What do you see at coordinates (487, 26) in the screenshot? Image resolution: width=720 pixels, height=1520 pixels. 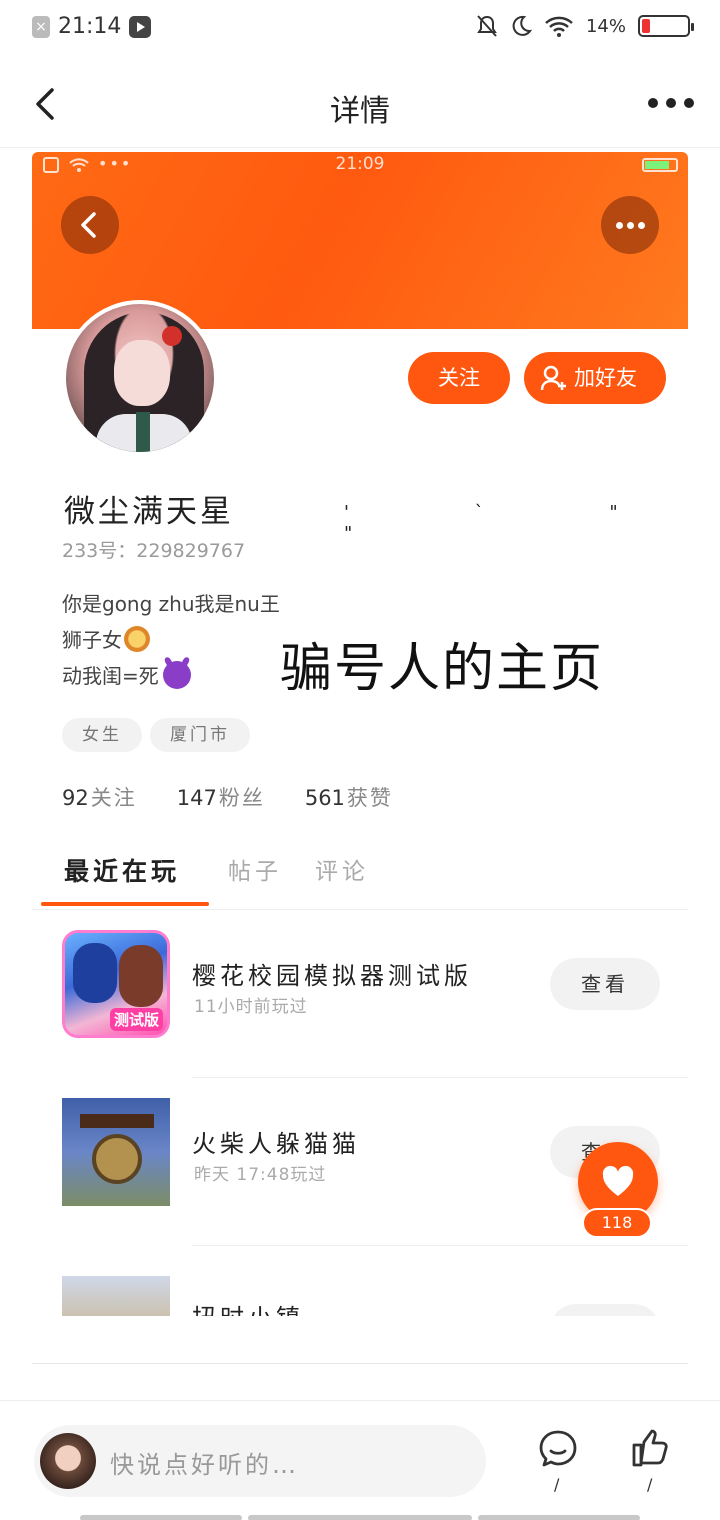 I see `mute-bell-icon` at bounding box center [487, 26].